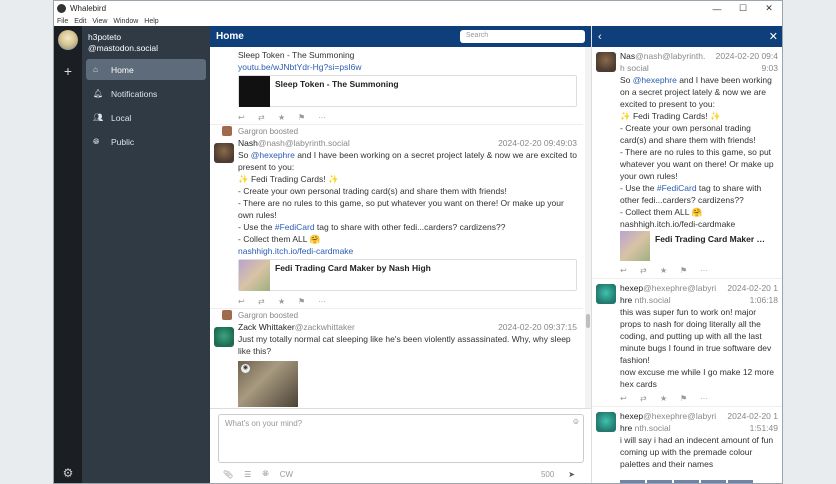 Image resolution: width=836 pixels, height=484 pixels. Describe the element at coordinates (522, 36) in the screenshot. I see `search-input: Search` at that location.